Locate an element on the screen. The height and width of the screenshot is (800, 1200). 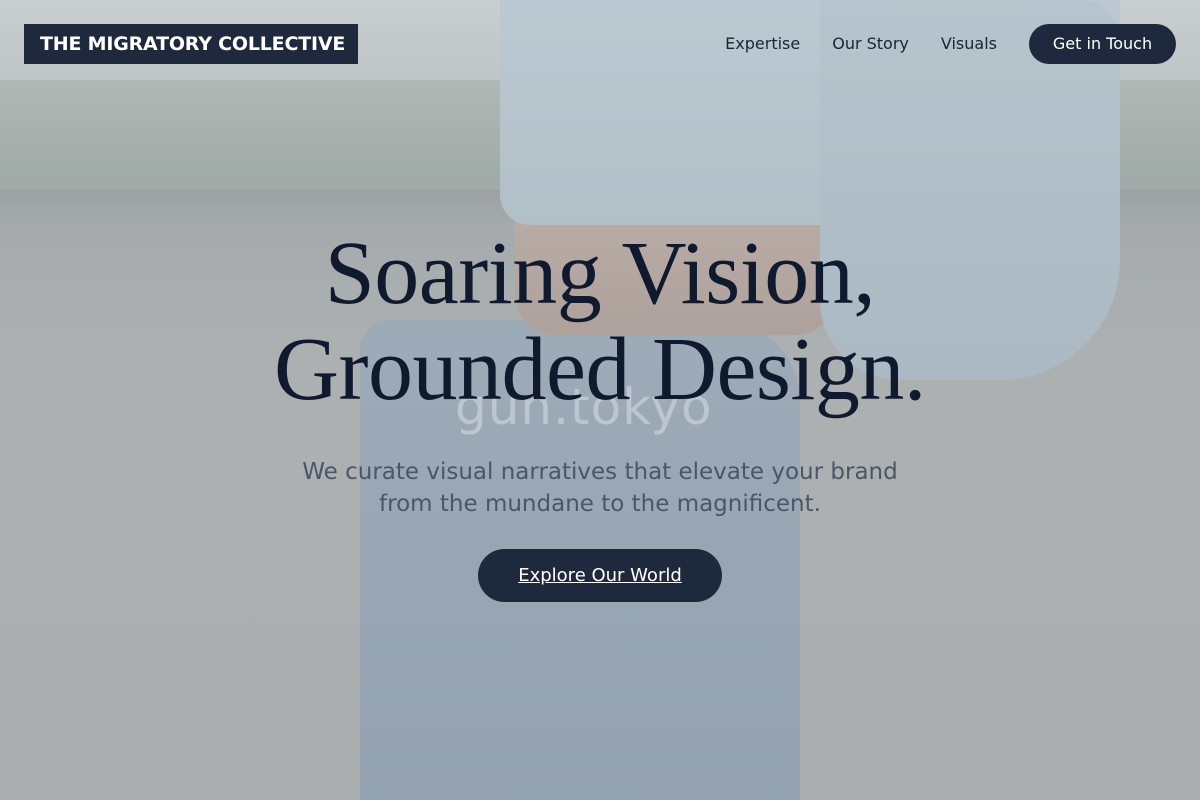
nav-link-expertise: Expertise is located at coordinates (762, 44).